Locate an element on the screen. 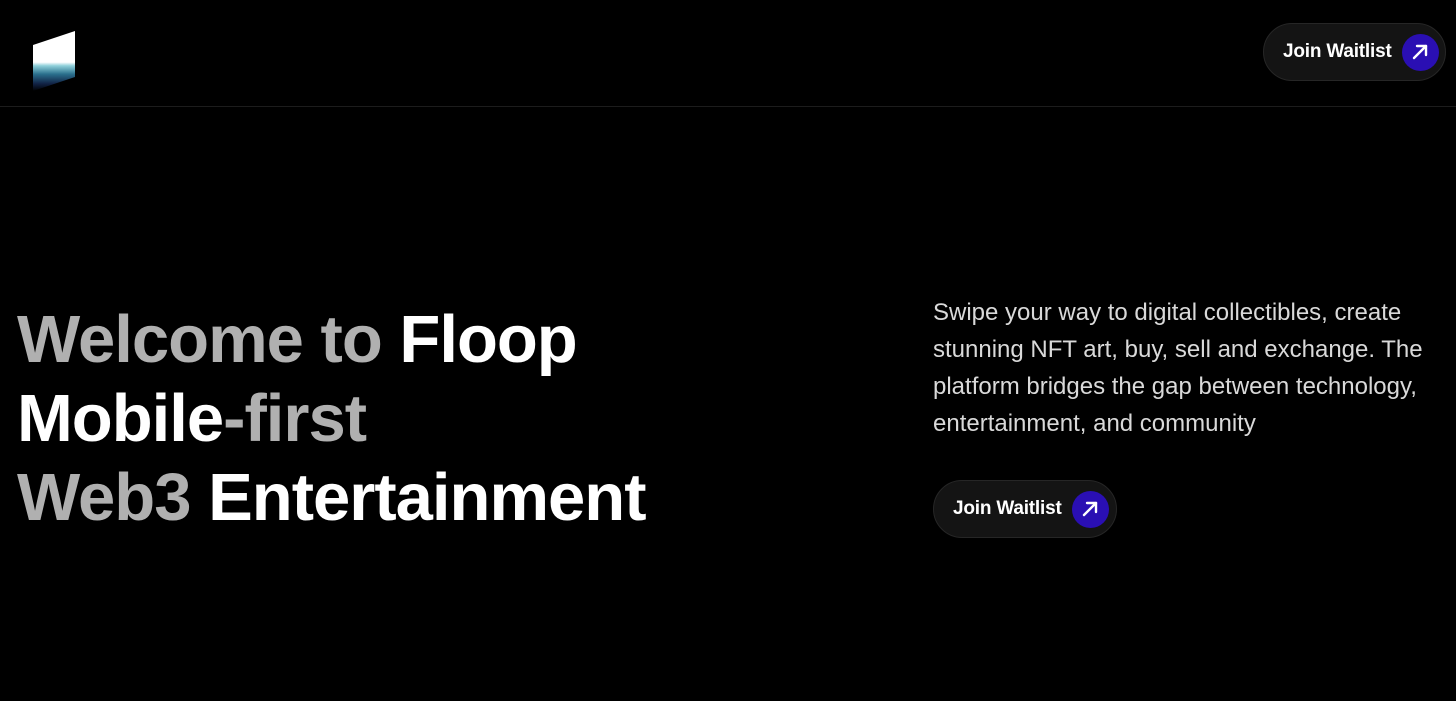 The height and width of the screenshot is (701, 1456). floop-logo-icon is located at coordinates (54, 61).